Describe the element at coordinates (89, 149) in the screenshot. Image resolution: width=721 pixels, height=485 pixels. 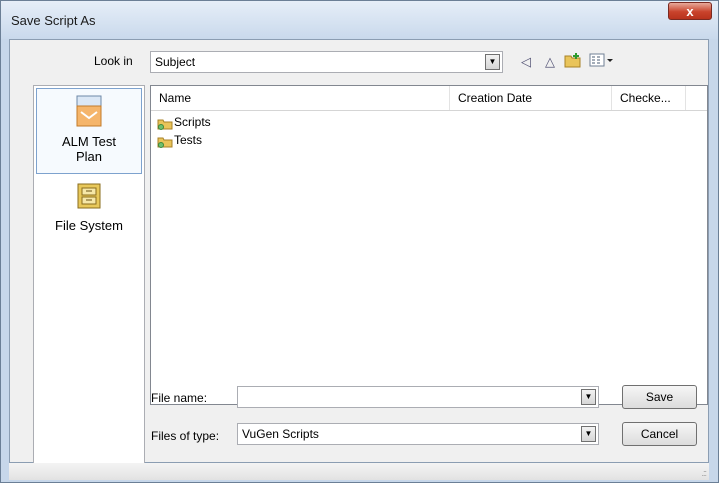
I see `place-label: ALM Test Plan` at that location.